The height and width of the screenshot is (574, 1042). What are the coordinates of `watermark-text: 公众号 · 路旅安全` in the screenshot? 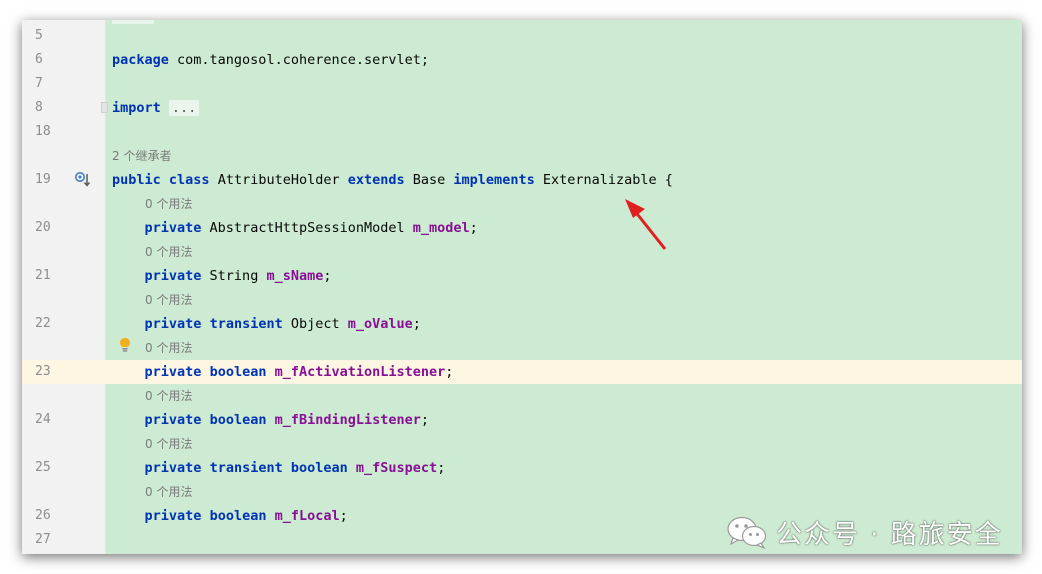 It's located at (889, 534).